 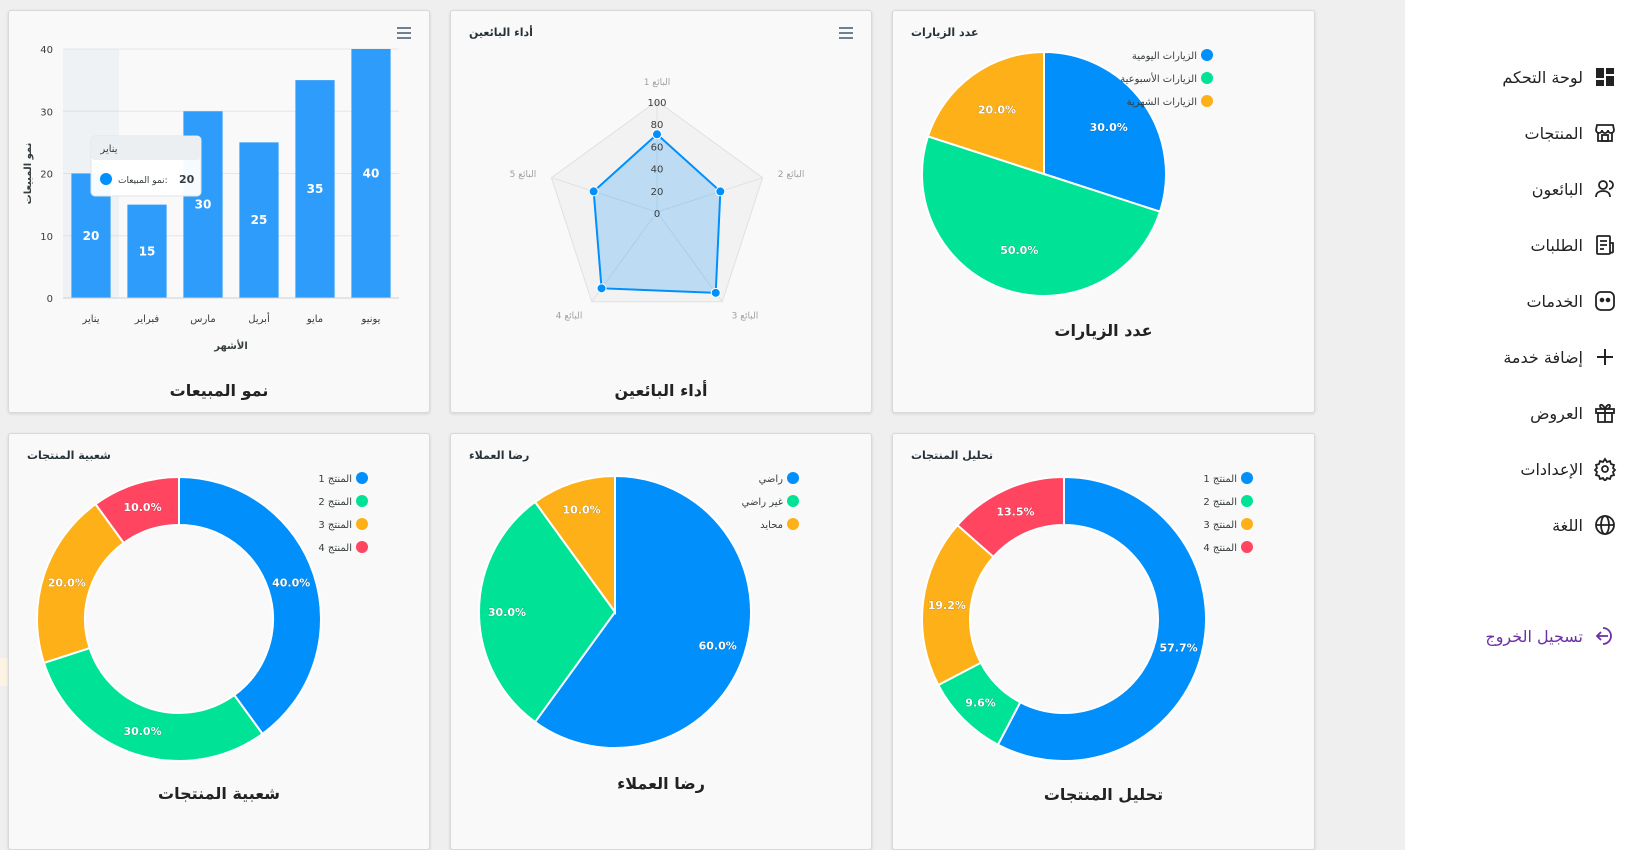 What do you see at coordinates (1605, 301) in the screenshot?
I see `services-icon` at bounding box center [1605, 301].